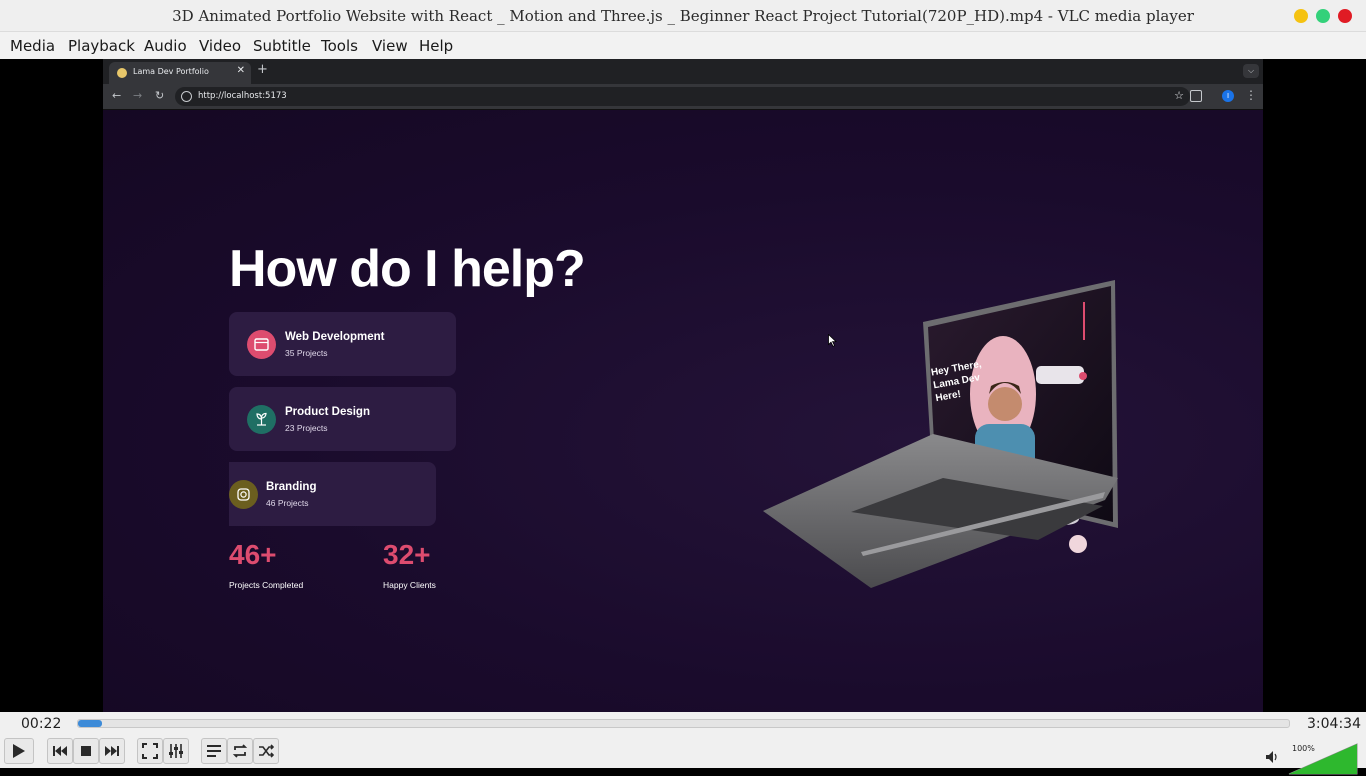 This screenshot has height=776, width=1366. What do you see at coordinates (1228, 96) in the screenshot?
I see `profile-avatar: I` at bounding box center [1228, 96].